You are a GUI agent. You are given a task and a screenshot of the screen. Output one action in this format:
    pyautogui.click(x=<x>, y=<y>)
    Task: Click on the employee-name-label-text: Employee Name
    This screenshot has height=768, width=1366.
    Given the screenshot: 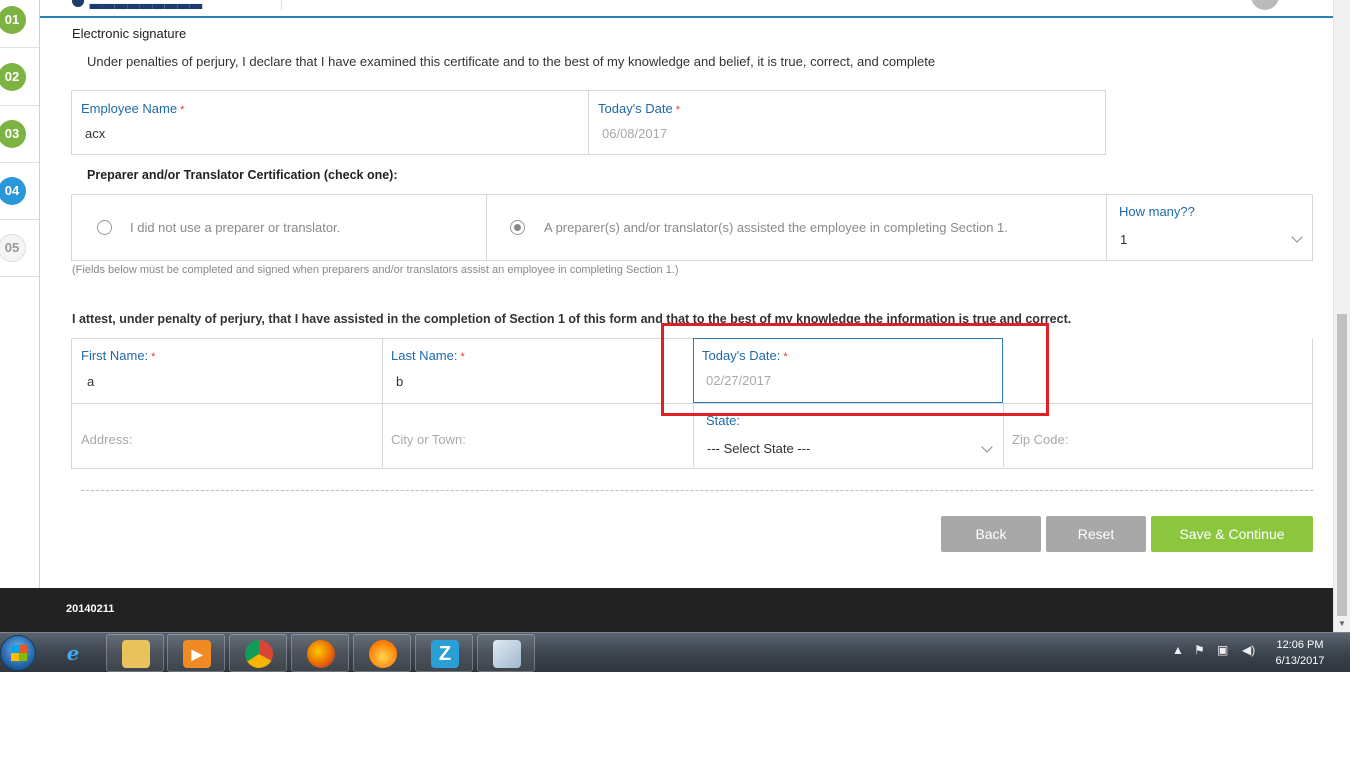 What is the action you would take?
    pyautogui.click(x=129, y=108)
    